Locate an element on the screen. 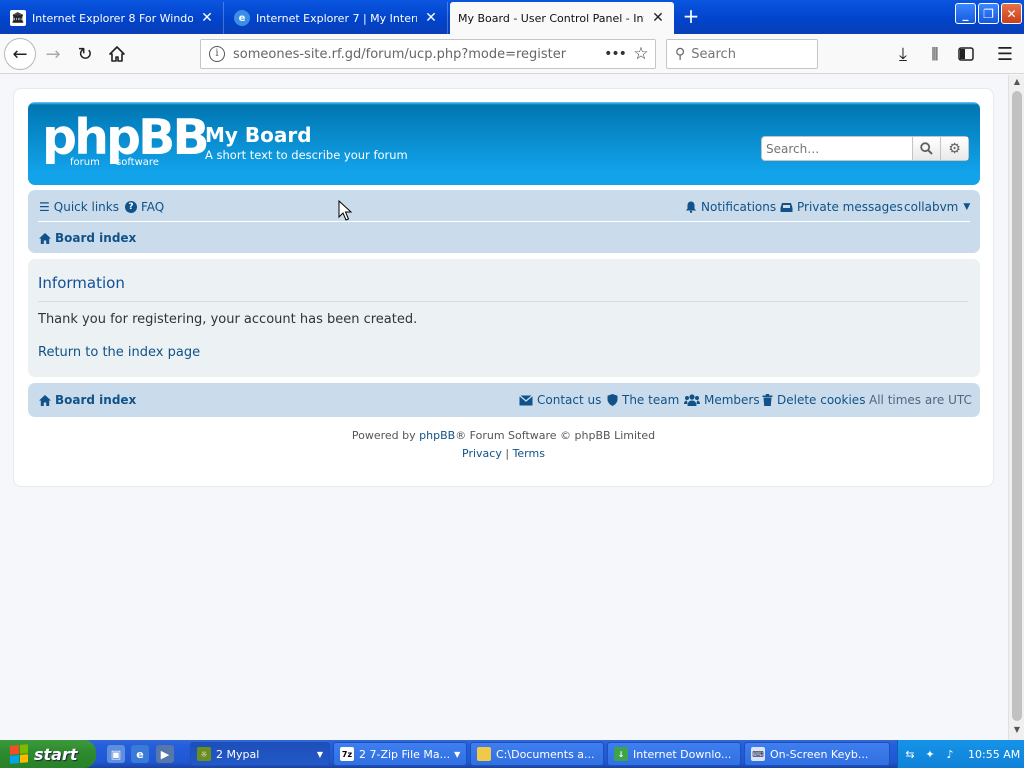 The width and height of the screenshot is (1024, 768). close-window-button: ✕ is located at coordinates (1011, 13).